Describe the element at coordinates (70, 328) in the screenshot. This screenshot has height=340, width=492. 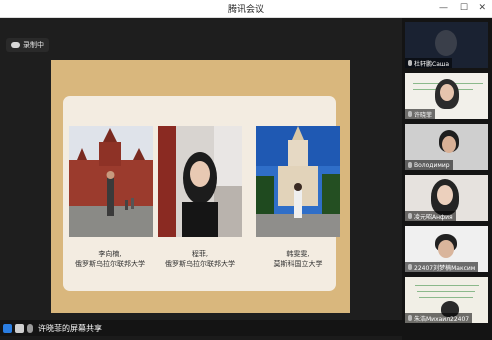
I see `screen-share-label: 许晓菲的屏幕共享` at that location.